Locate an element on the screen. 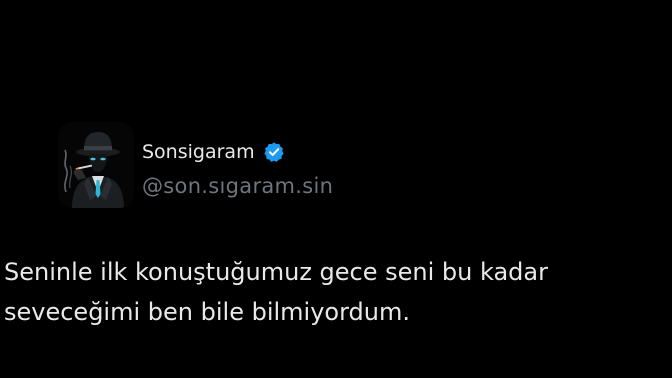  avatar is located at coordinates (96, 165).